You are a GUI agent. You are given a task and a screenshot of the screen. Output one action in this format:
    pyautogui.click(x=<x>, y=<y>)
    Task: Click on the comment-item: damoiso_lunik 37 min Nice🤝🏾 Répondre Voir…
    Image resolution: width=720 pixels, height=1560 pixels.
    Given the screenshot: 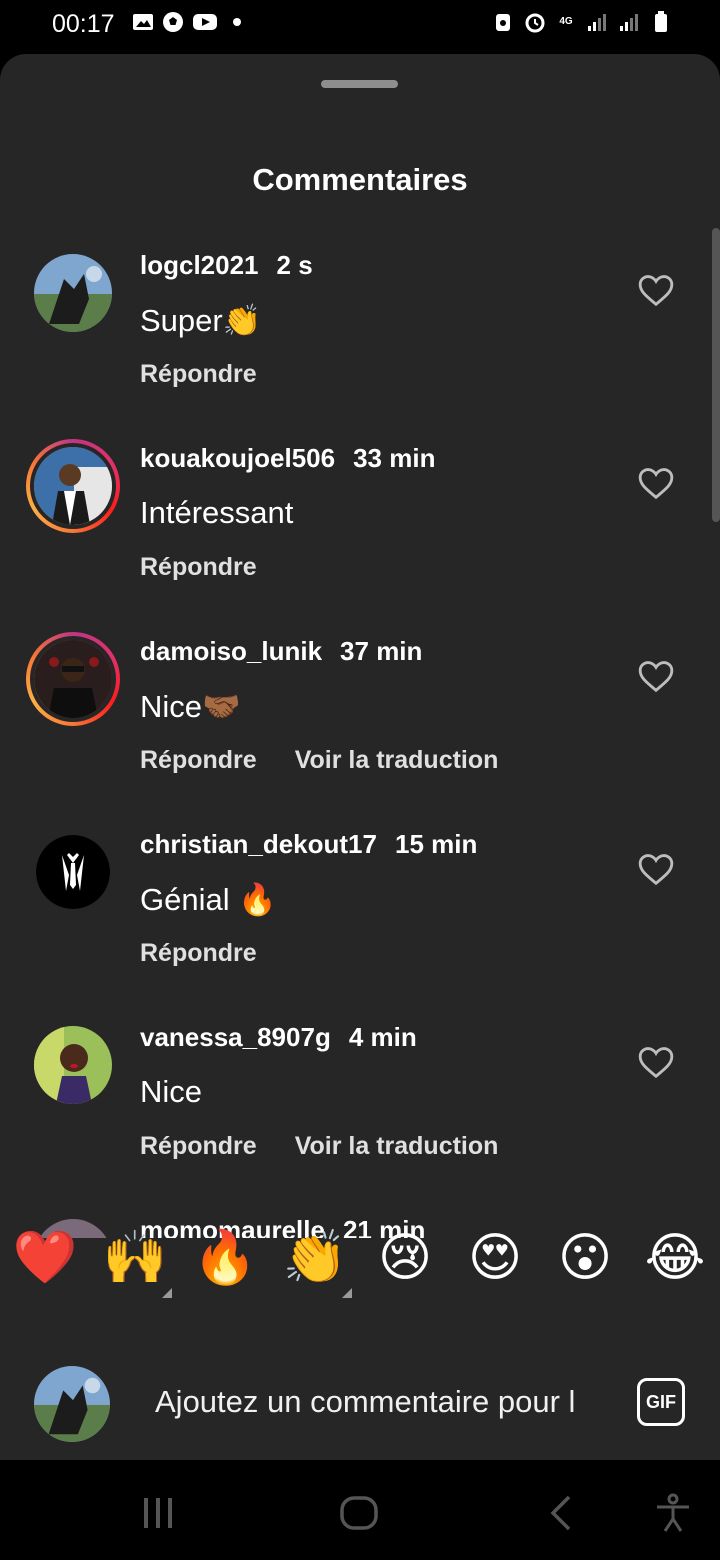 What is the action you would take?
    pyautogui.click(x=360, y=710)
    